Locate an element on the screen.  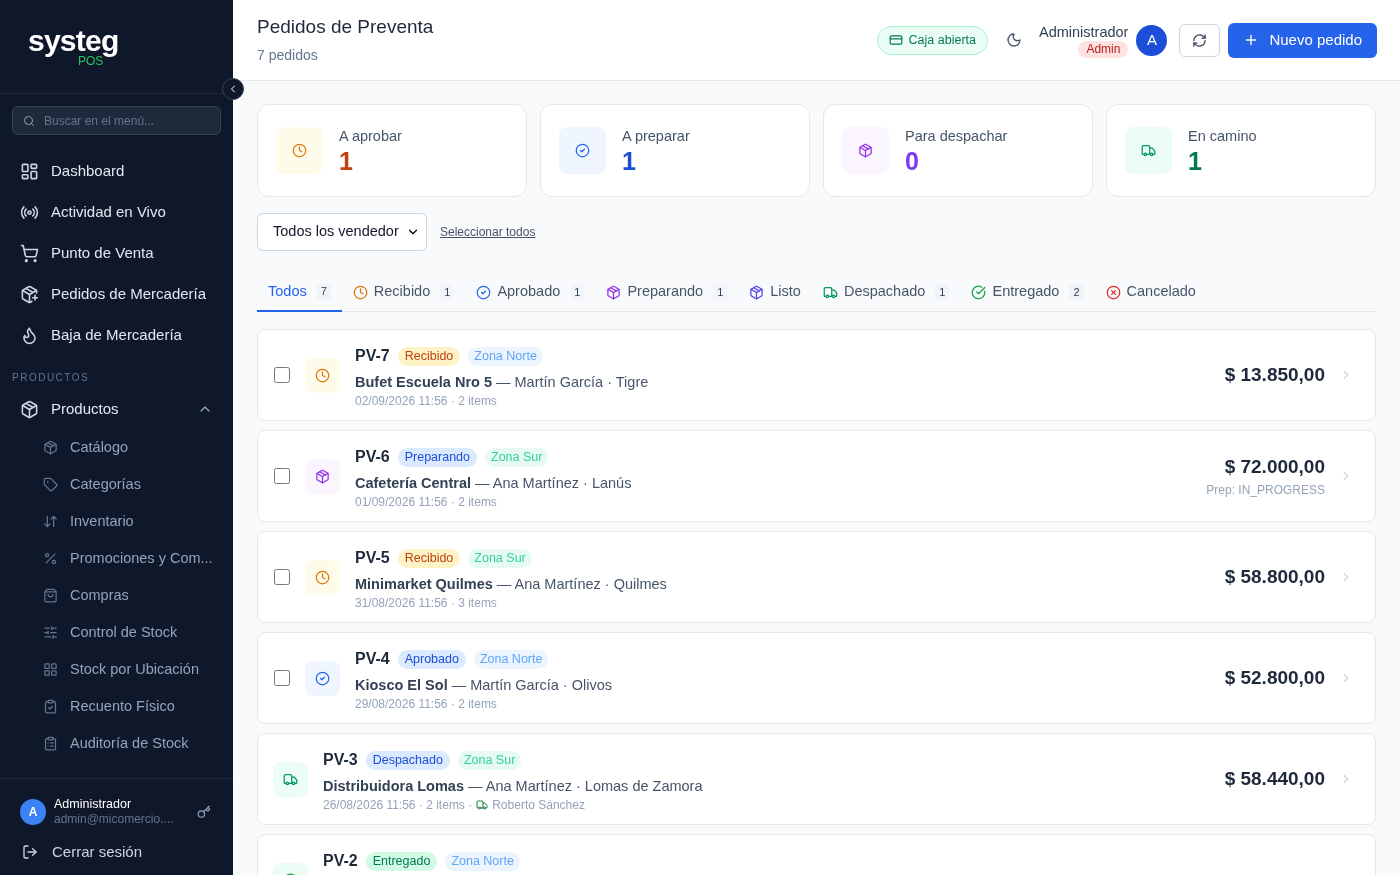
status-tab: Listo is located at coordinates (775, 292).